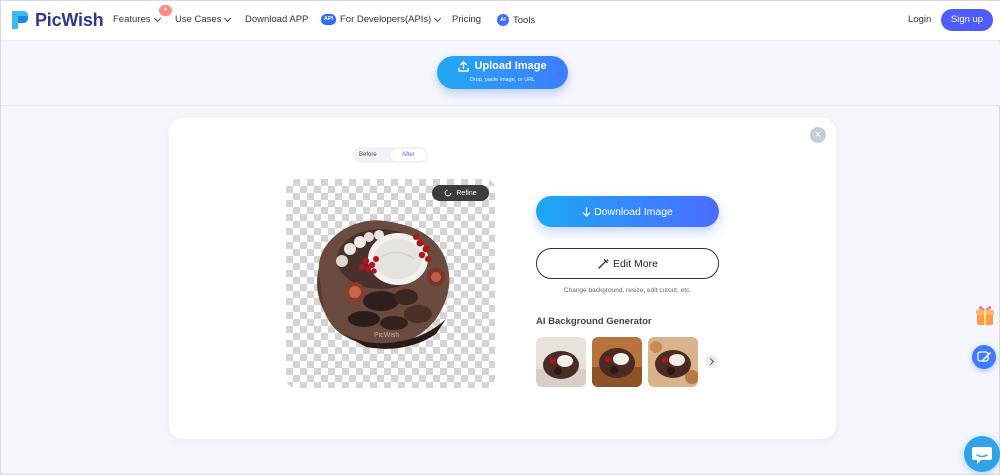  I want to click on nav-download-app: Download APP, so click(276, 19).